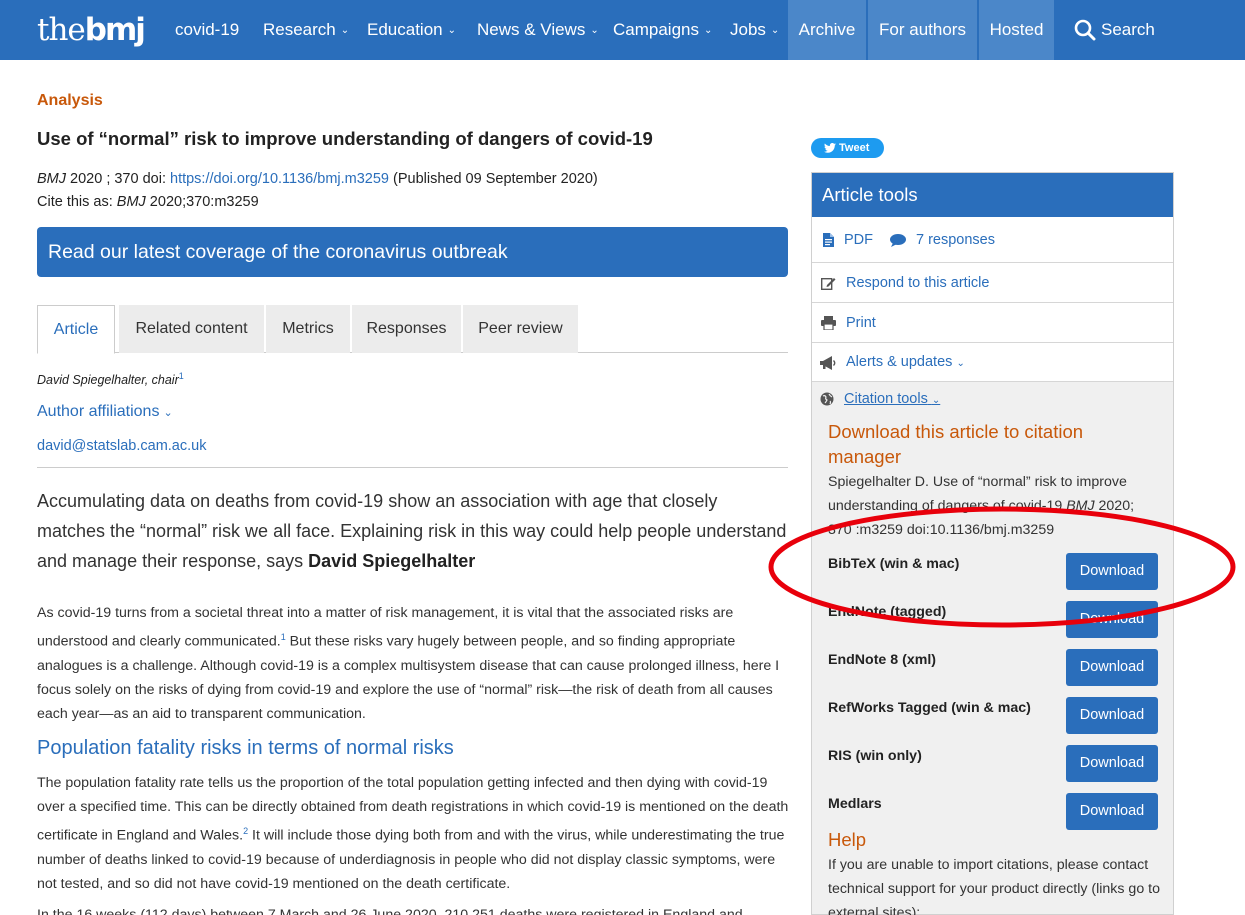 The width and height of the screenshot is (1245, 915). What do you see at coordinates (411, 30) in the screenshot?
I see `nav-education: Education ⌄` at bounding box center [411, 30].